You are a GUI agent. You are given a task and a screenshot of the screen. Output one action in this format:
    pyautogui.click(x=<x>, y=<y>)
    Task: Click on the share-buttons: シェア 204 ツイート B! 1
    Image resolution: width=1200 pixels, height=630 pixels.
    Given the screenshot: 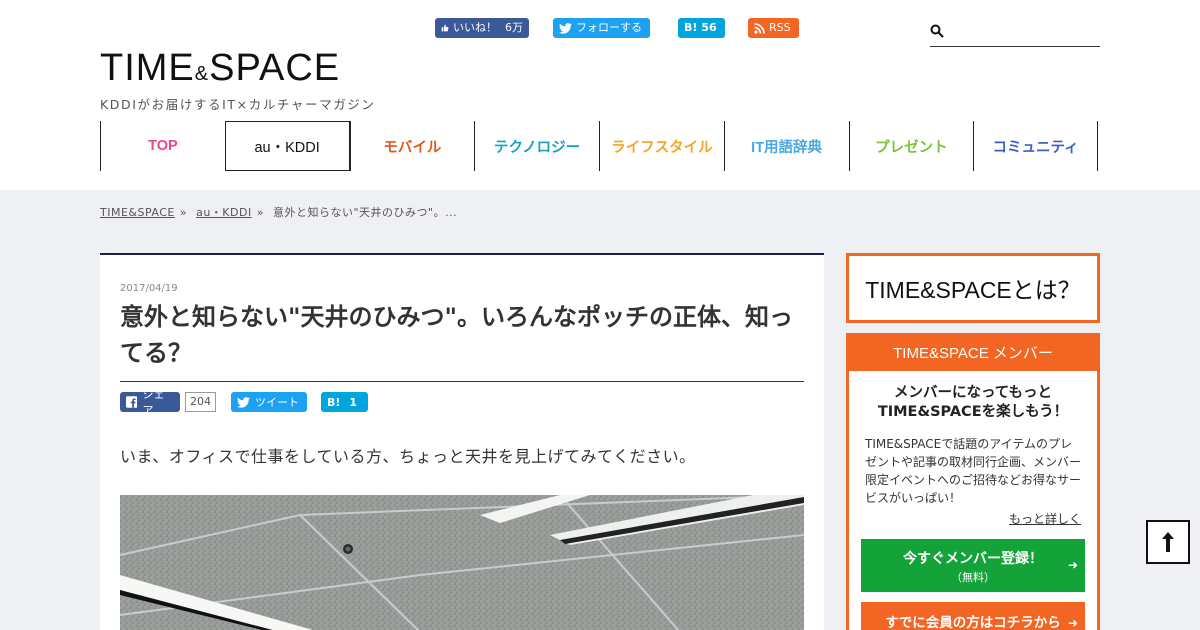 What is the action you would take?
    pyautogui.click(x=244, y=402)
    